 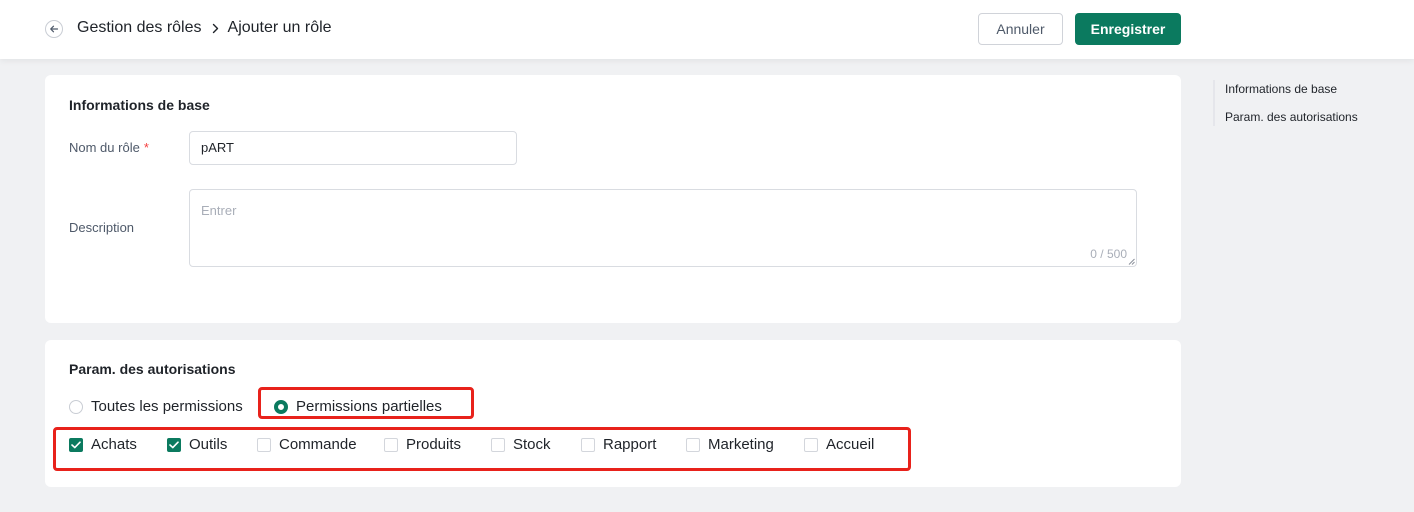 What do you see at coordinates (204, 28) in the screenshot?
I see `breadcrumb: Gestion des rôles Ajouter un rôle` at bounding box center [204, 28].